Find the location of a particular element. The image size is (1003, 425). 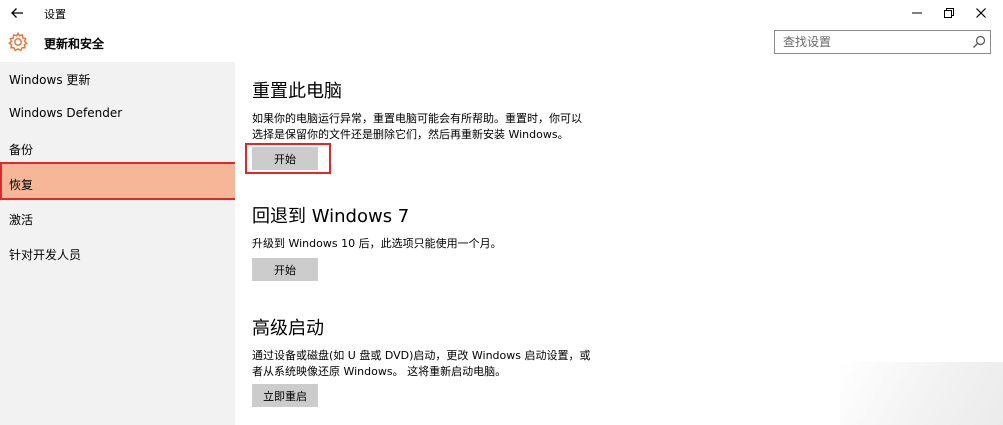

close-button is located at coordinates (981, 13).